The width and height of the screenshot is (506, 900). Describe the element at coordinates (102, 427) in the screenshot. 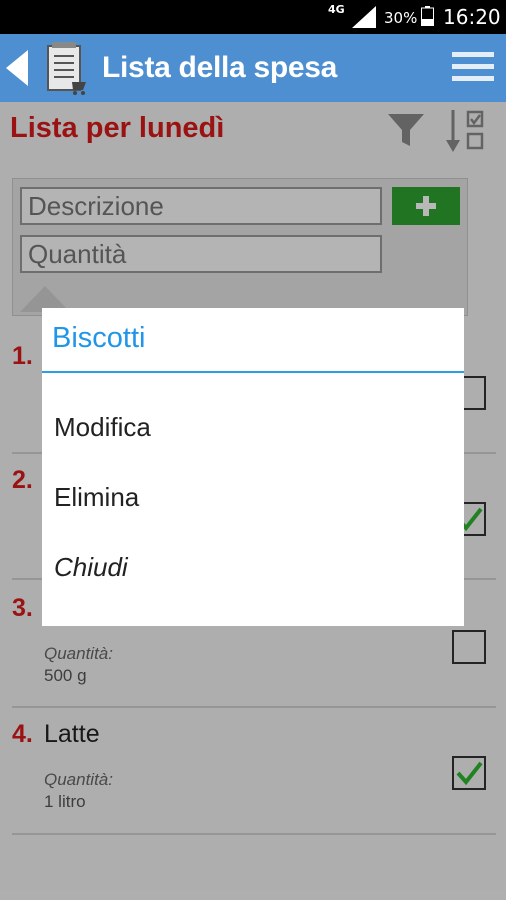

I see `edit-option: Modifica` at that location.